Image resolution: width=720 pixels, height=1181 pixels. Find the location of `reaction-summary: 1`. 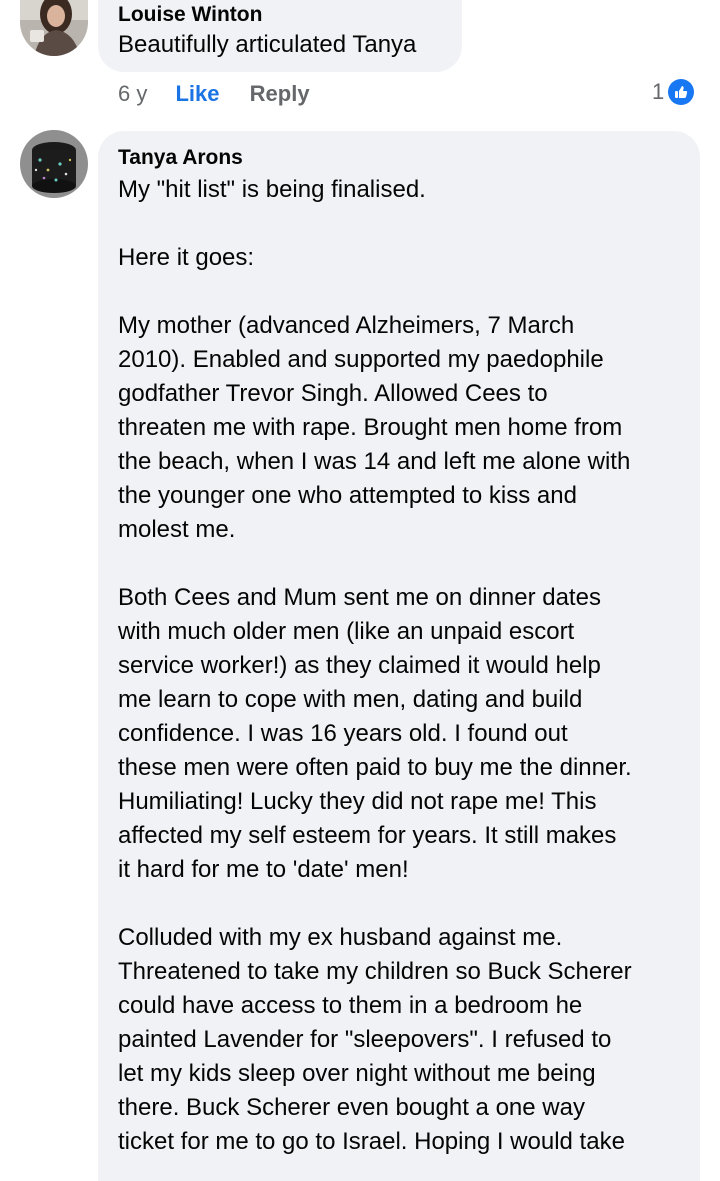

reaction-summary: 1 is located at coordinates (673, 92).